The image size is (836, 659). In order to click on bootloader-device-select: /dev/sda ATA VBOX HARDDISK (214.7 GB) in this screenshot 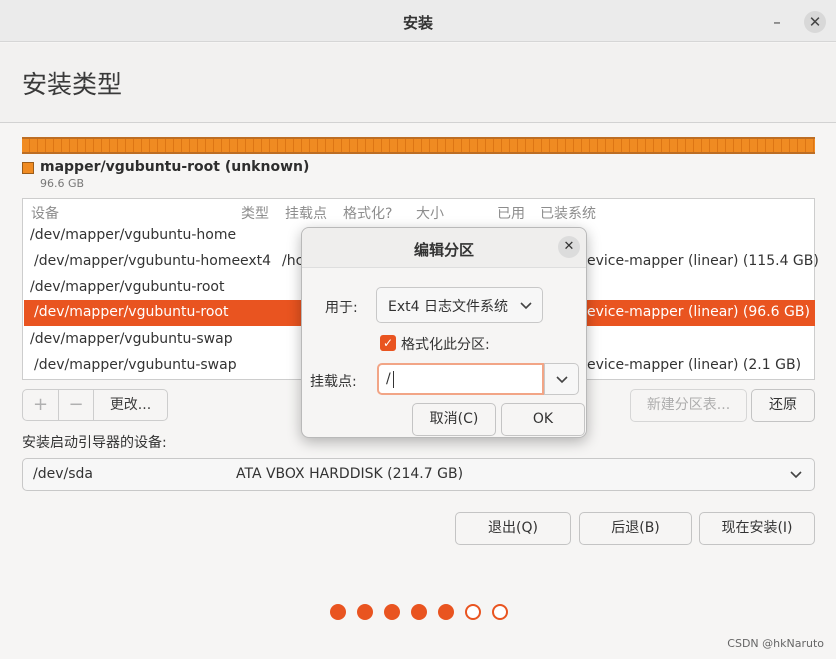, I will do `click(418, 474)`.